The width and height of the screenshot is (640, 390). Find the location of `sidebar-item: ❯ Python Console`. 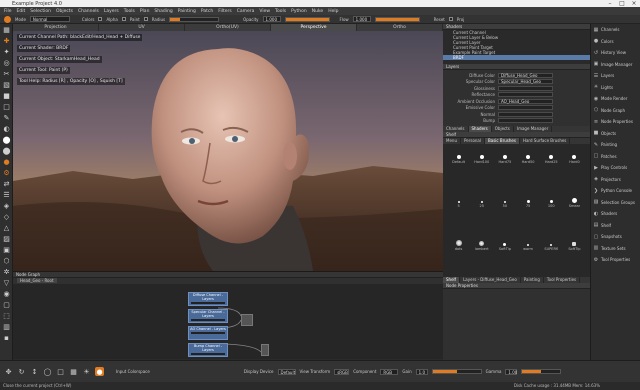

sidebar-item: ❯ Python Console is located at coordinates (615, 191).